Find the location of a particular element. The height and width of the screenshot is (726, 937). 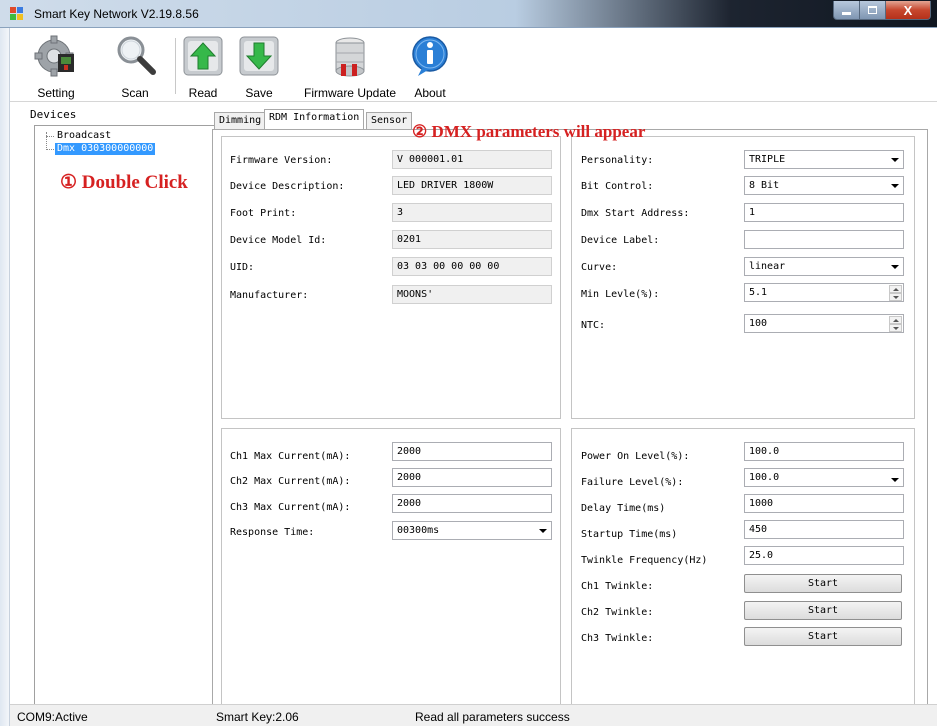

firmware-update-button: Firmware Update is located at coordinates (350, 66).